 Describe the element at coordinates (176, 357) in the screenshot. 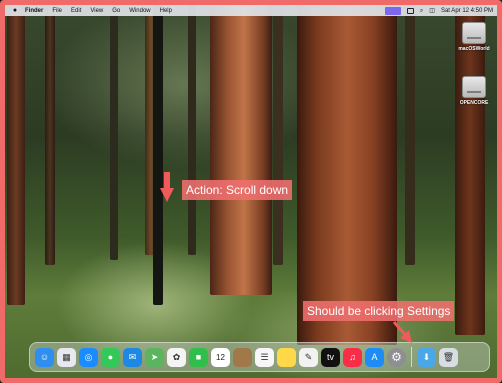

I see `dock-photos-icon: ✿` at that location.